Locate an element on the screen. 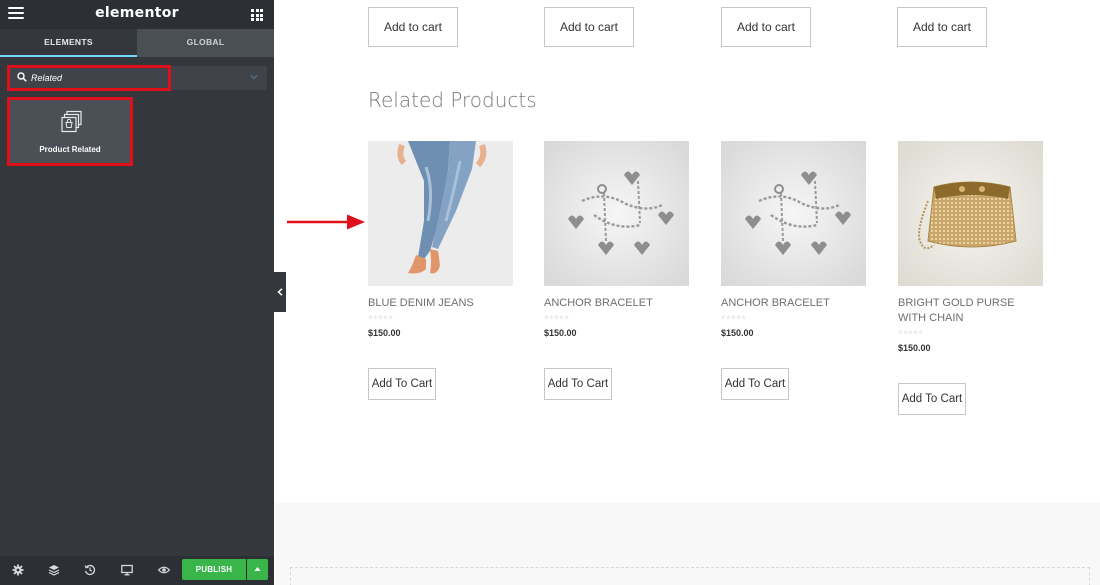 Image resolution: width=1100 pixels, height=585 pixels. panel-header: elementor is located at coordinates (137, 14).